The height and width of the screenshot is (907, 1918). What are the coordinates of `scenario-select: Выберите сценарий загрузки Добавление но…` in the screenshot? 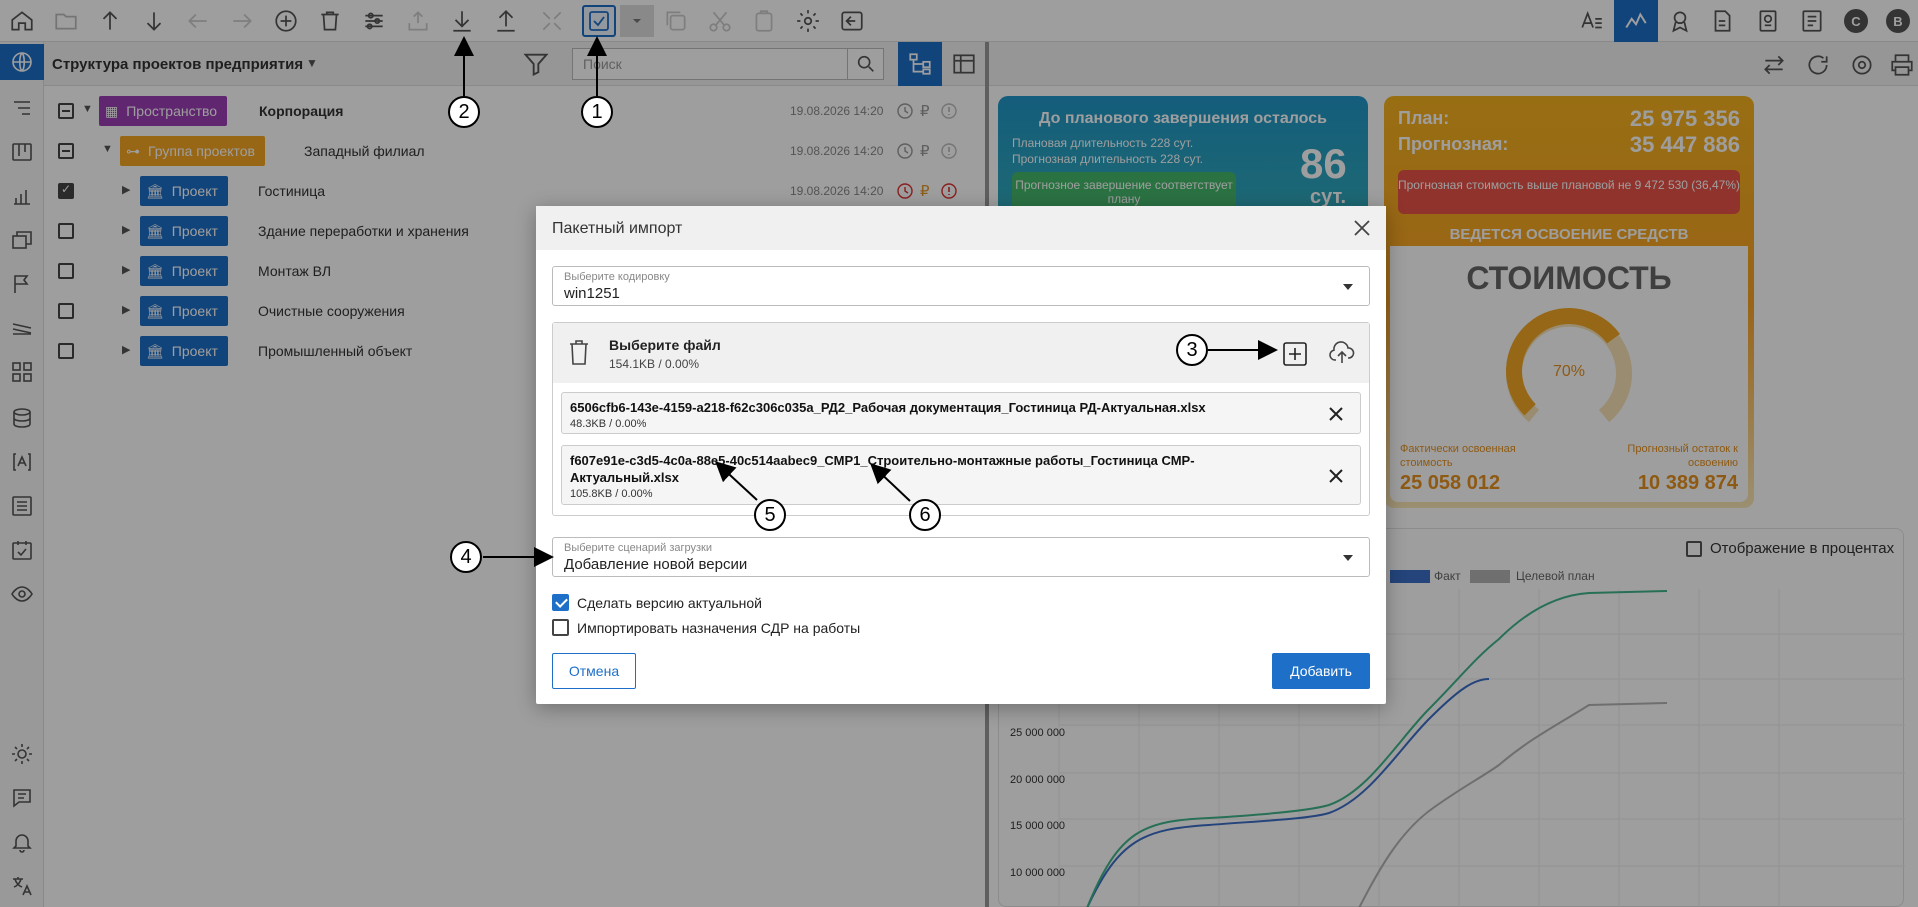 It's located at (961, 557).